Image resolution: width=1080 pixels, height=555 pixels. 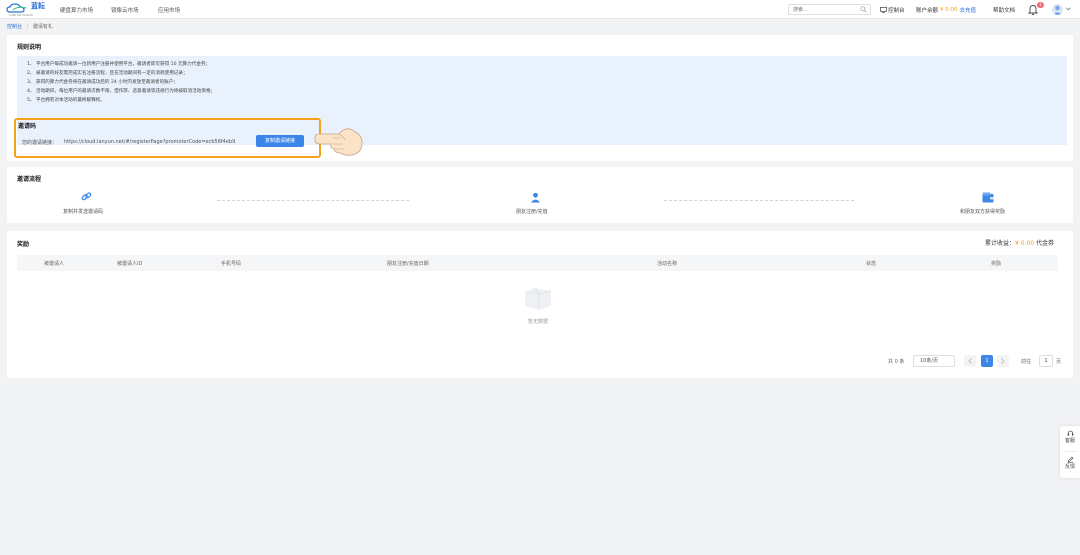 I want to click on nav-link-image-market: 镜像云市场, so click(x=125, y=10).